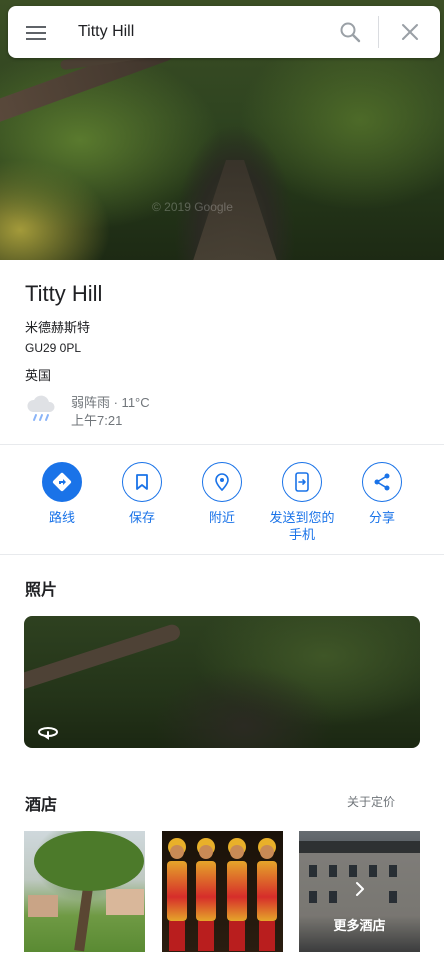 The width and height of the screenshot is (444, 958). I want to click on chevron-right-icon, so click(360, 889).